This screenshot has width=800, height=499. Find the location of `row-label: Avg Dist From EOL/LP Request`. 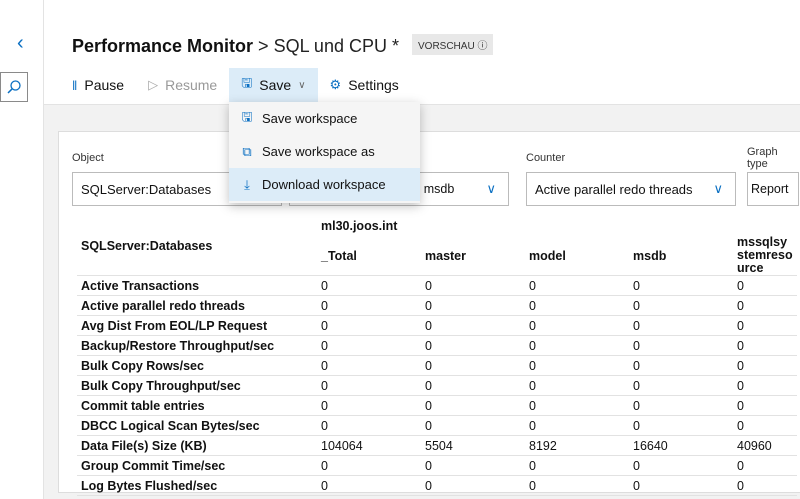

row-label: Avg Dist From EOL/LP Request is located at coordinates (197, 325).